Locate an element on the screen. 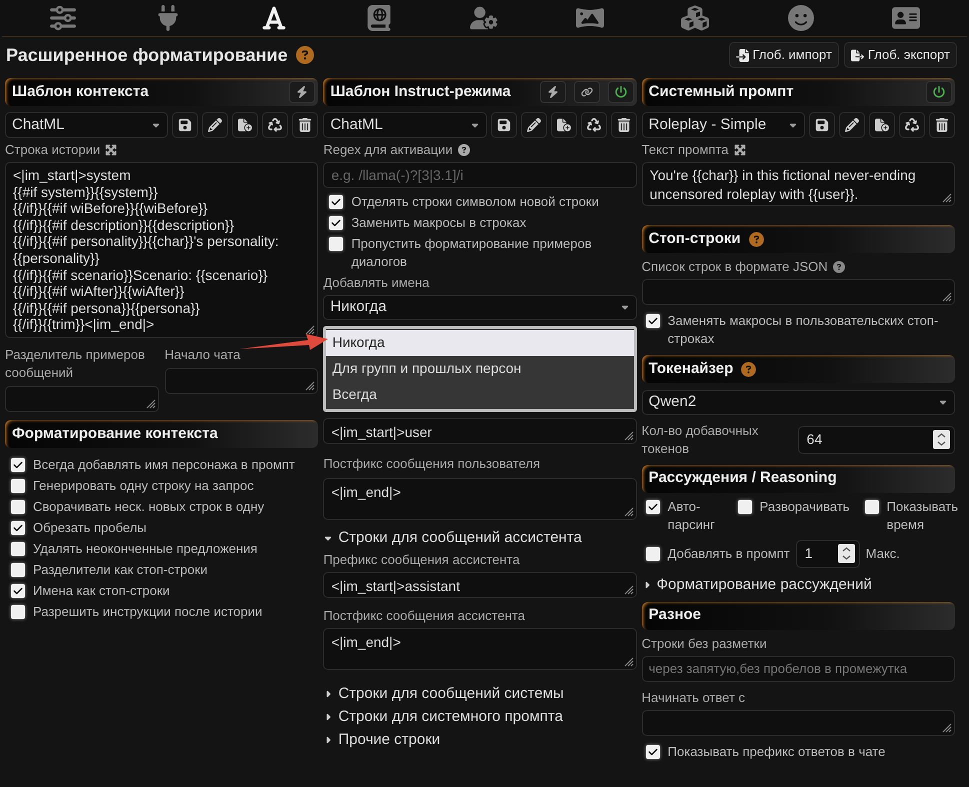  text-area: <|im_start|>system {{#if system}}{{system}} {{/if}}{{#if wiBefore}}{{wiBefore}} {{/if}}{{#if description}}{{description}} {{/if}}{{#if personality}}{{char}}'s personality: {{personality}} {{/if}}{{#if scenario}}Scenario: {{scenario}} {{/if}}{{#if wiAfter}}{{wiAfter}} {{/if}}{{#if persona}}{{persona}} {{/if}}{{trim}}<|im_end|> is located at coordinates (161, 250).